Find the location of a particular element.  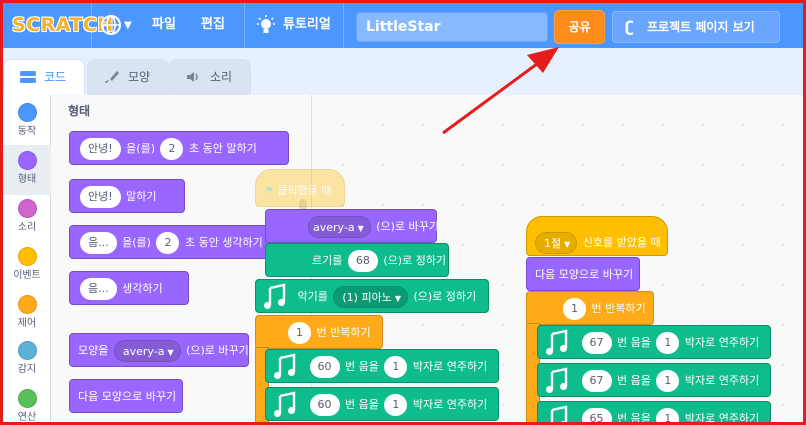

block-text: 말하기 is located at coordinates (141, 196).